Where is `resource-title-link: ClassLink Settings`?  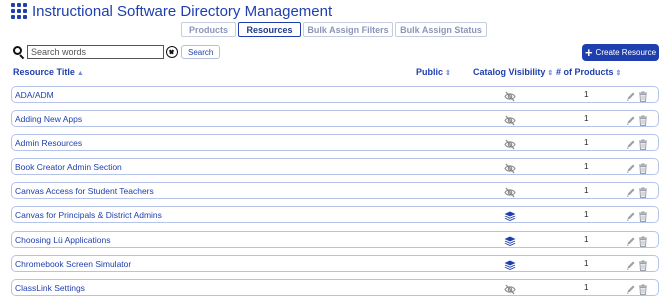
resource-title-link: ClassLink Settings is located at coordinates (50, 288).